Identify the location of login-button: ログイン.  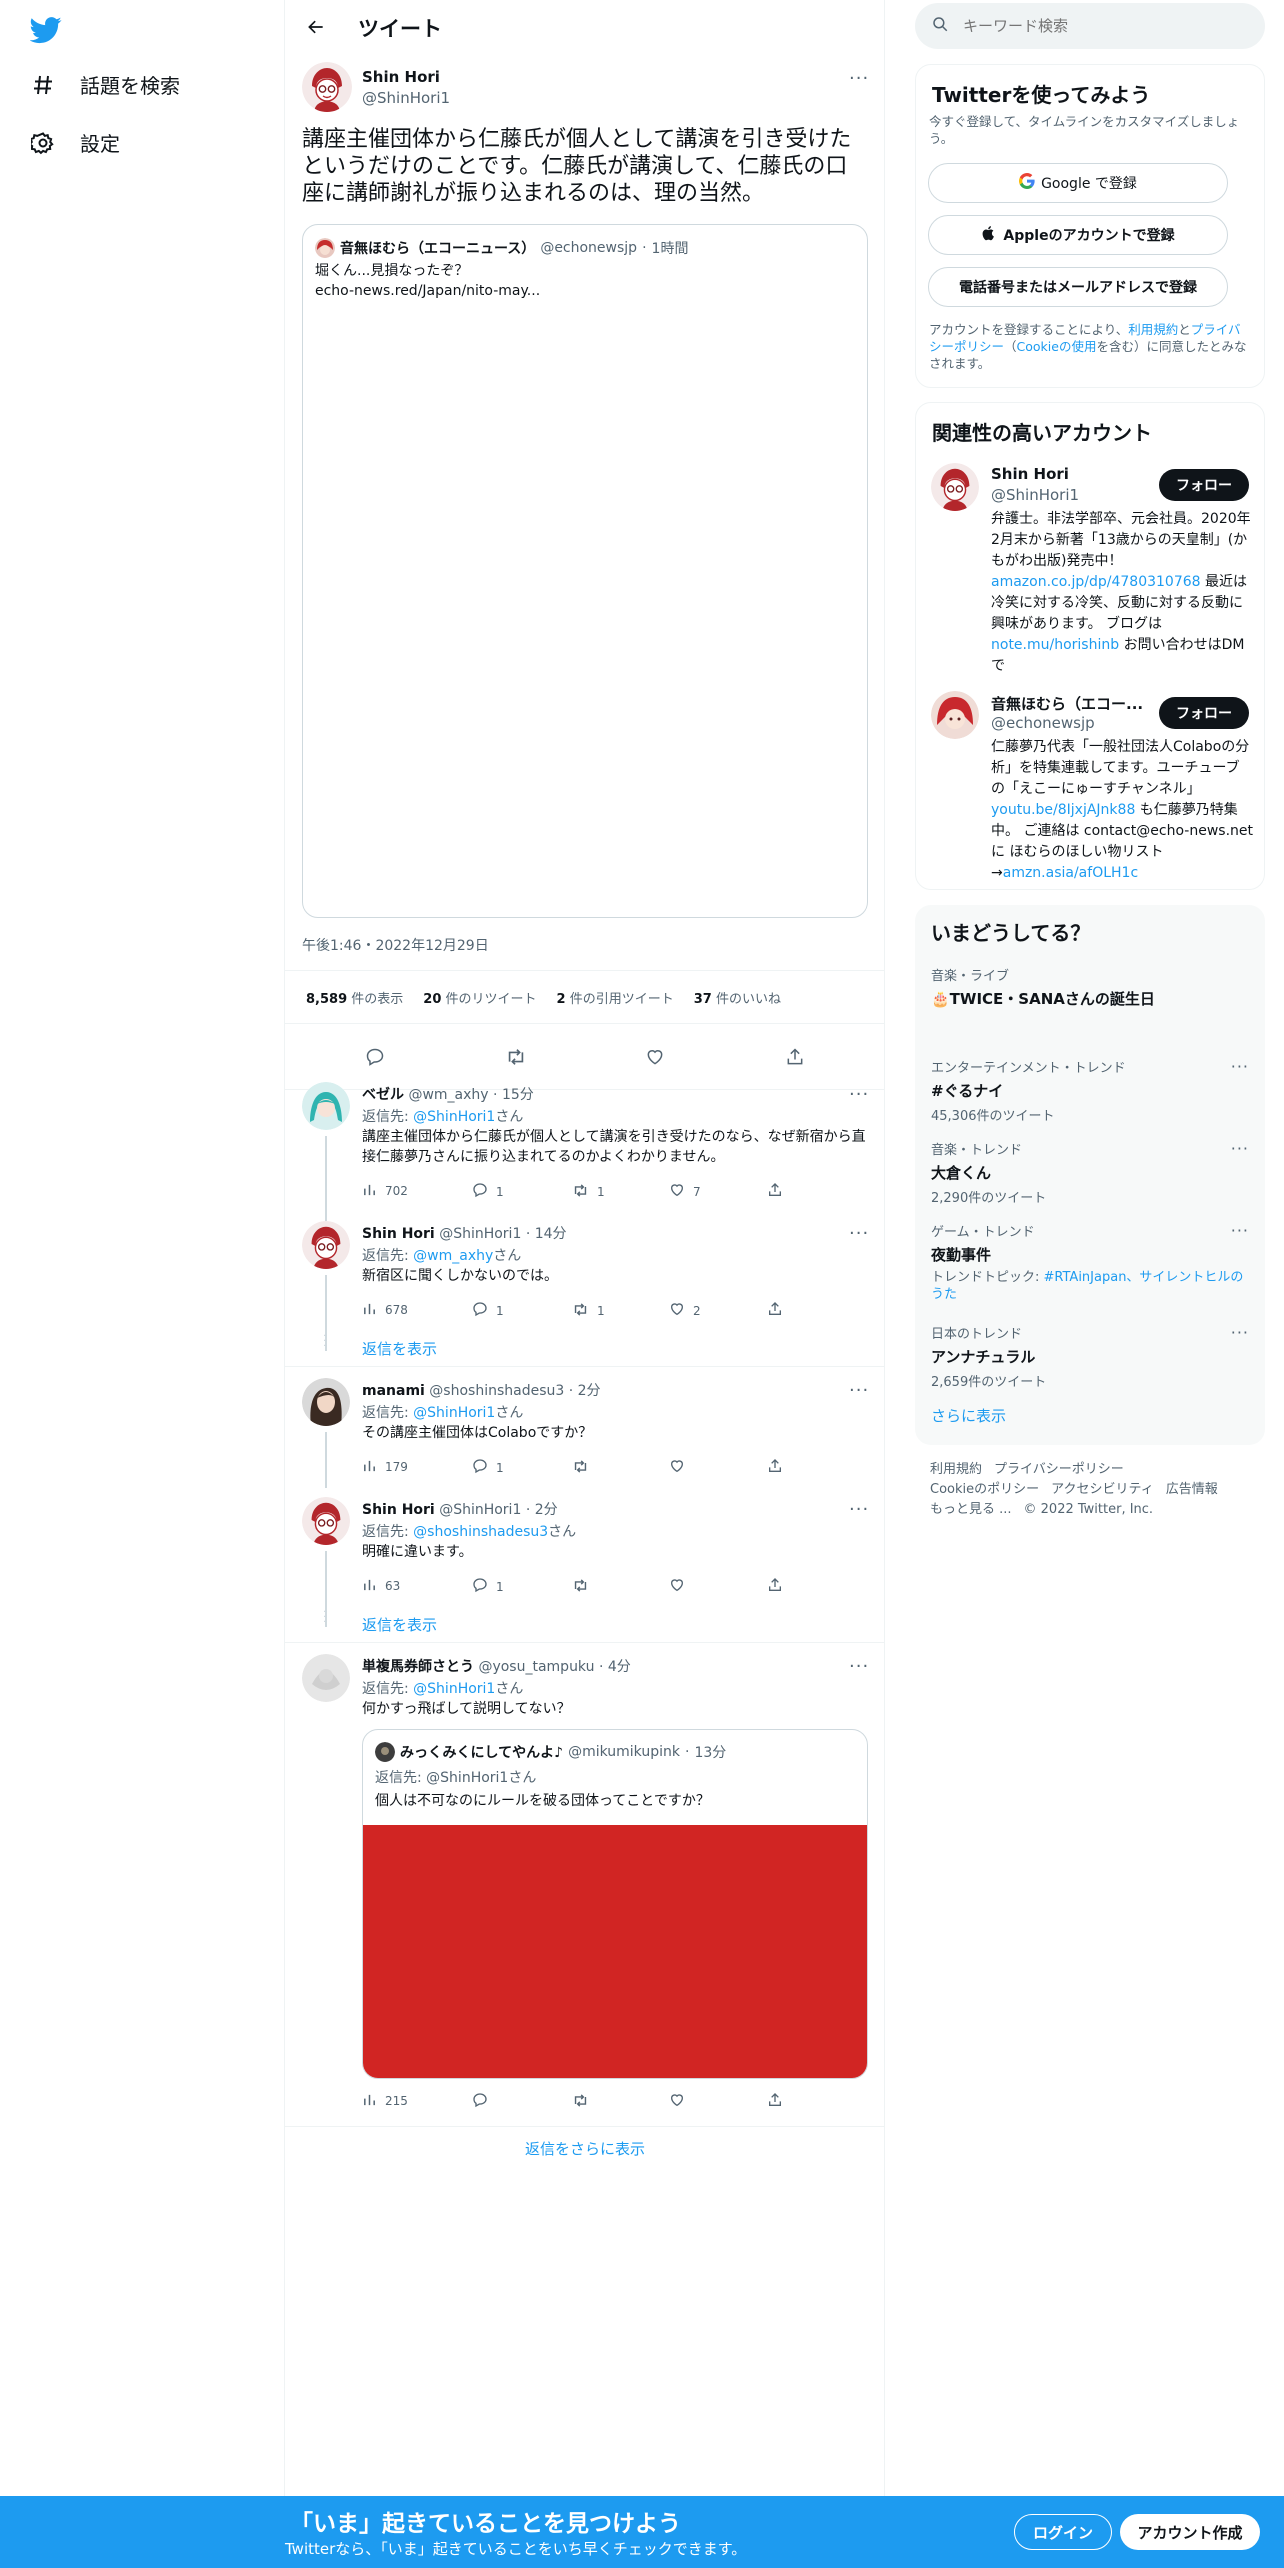
(1063, 2532).